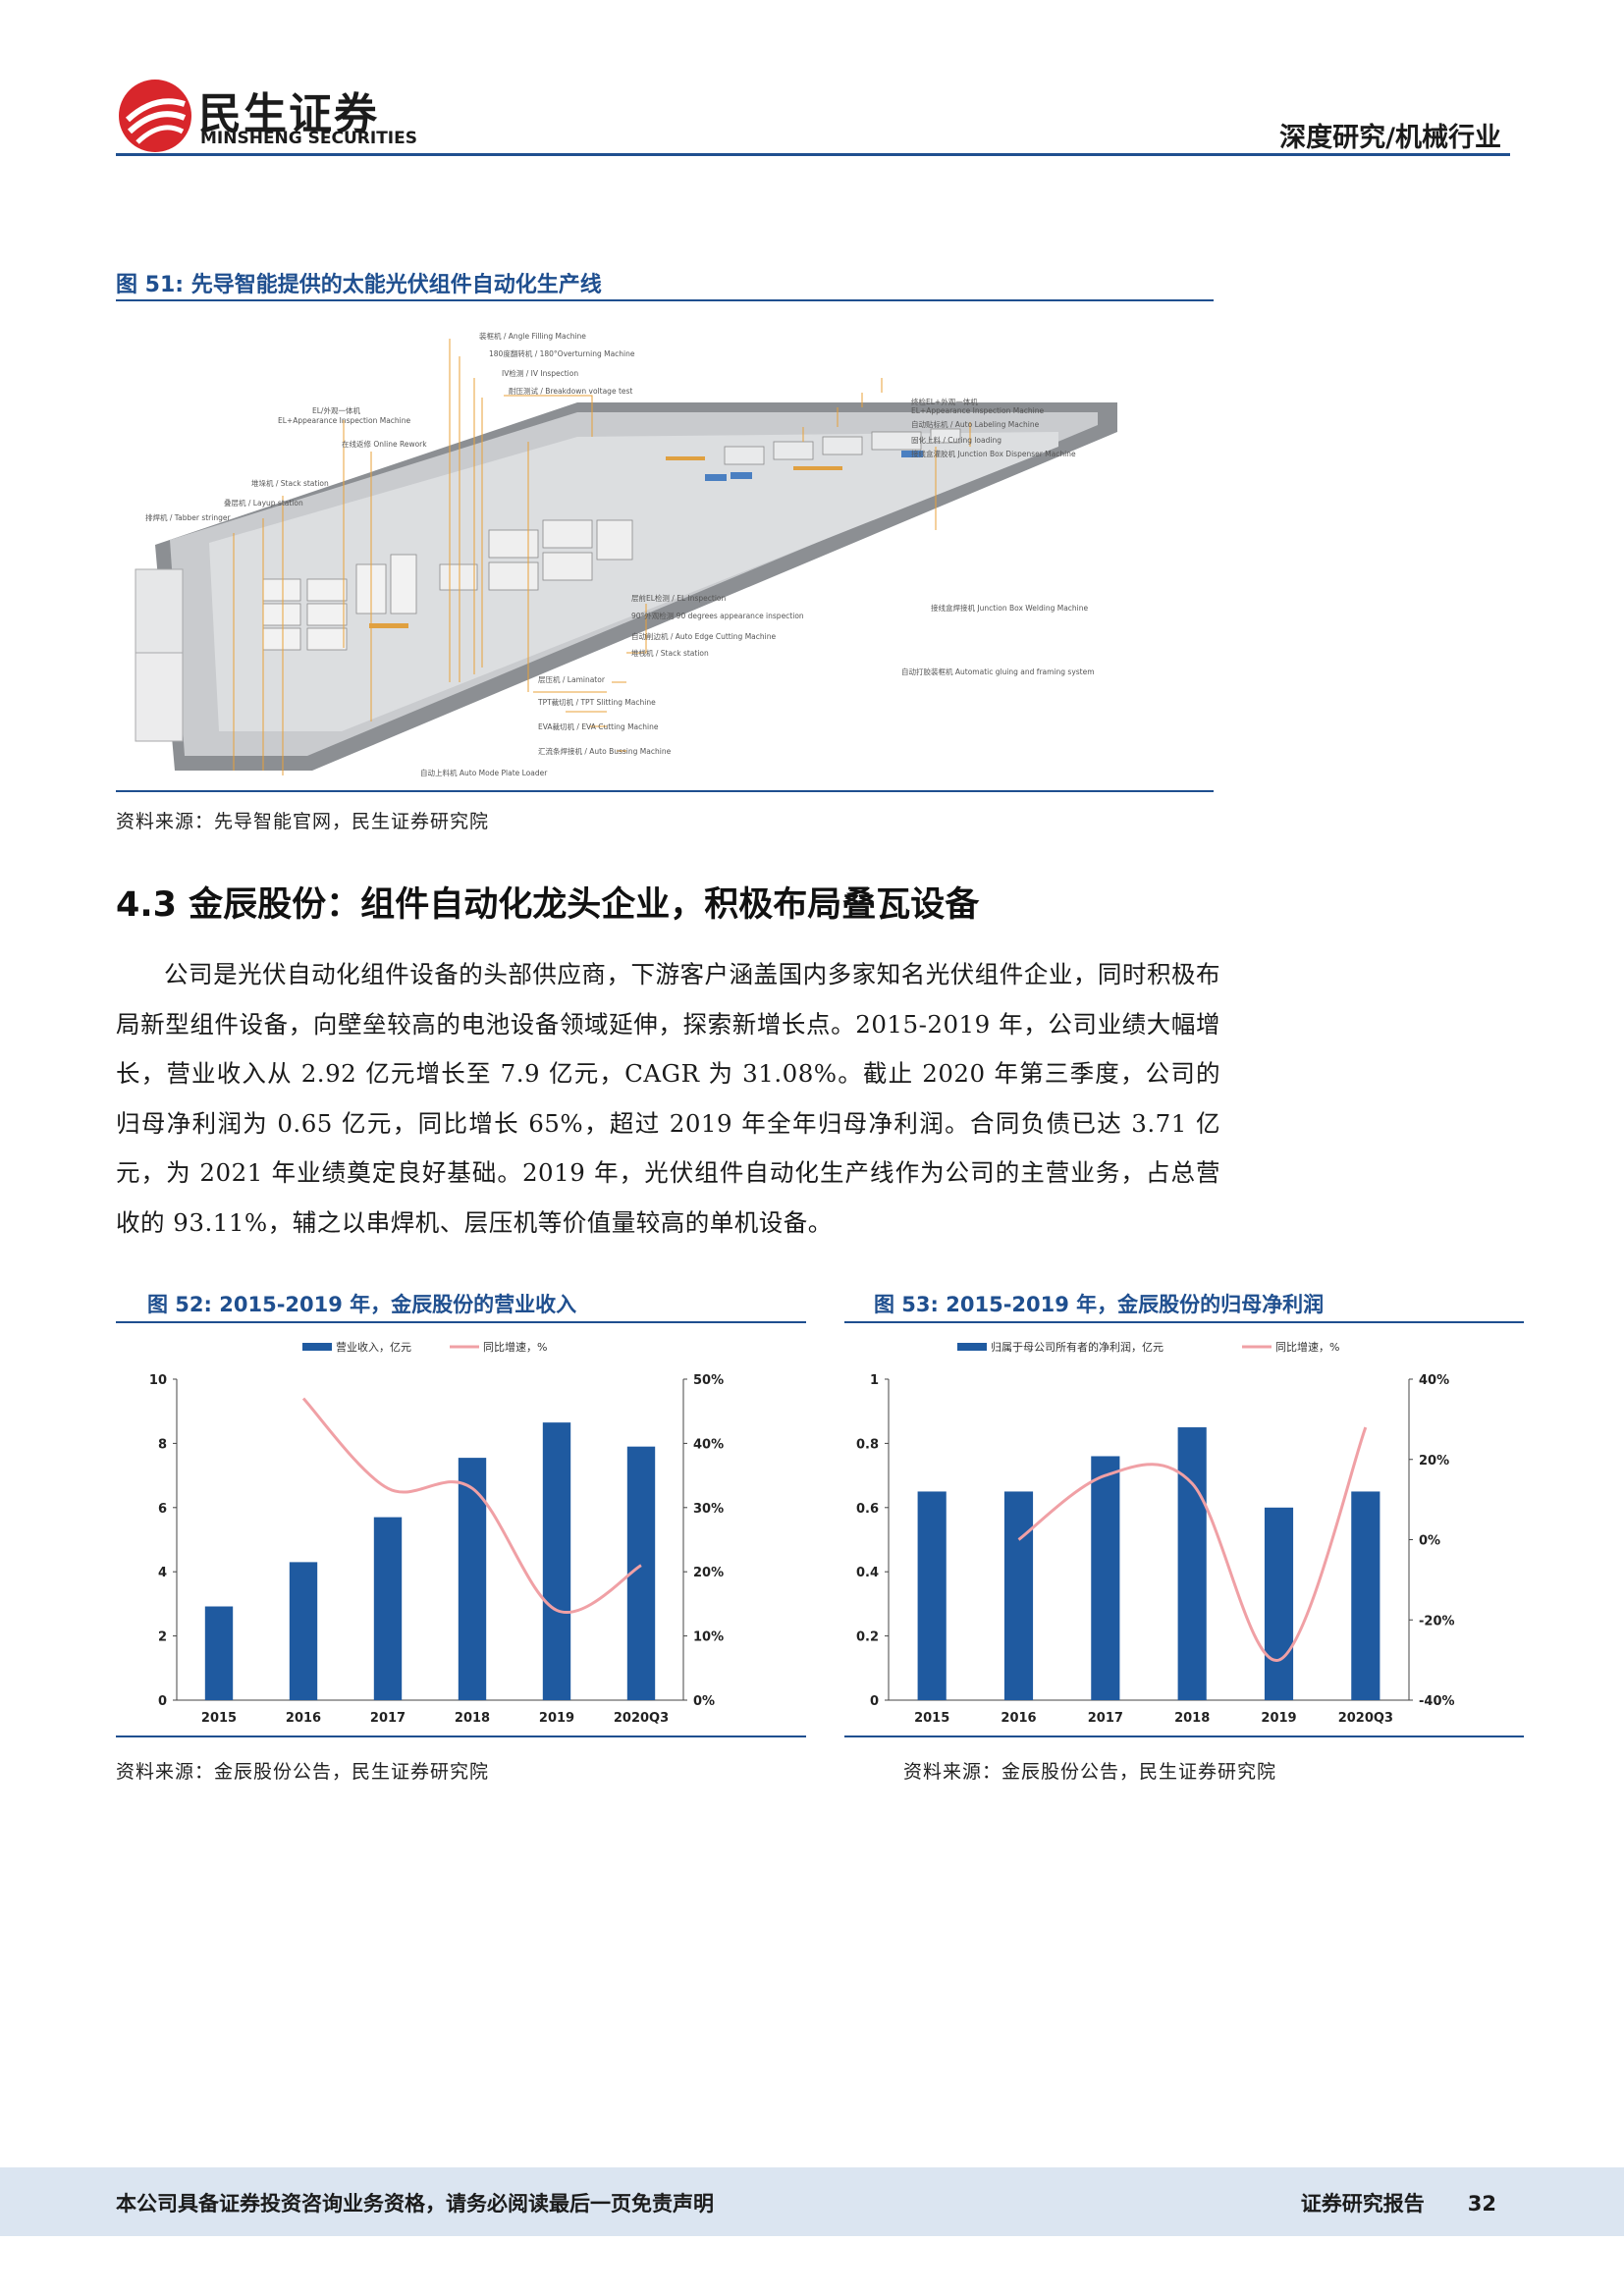  I want to click on svg-text: 层前EL检测 / EL Inspection, so click(678, 598).